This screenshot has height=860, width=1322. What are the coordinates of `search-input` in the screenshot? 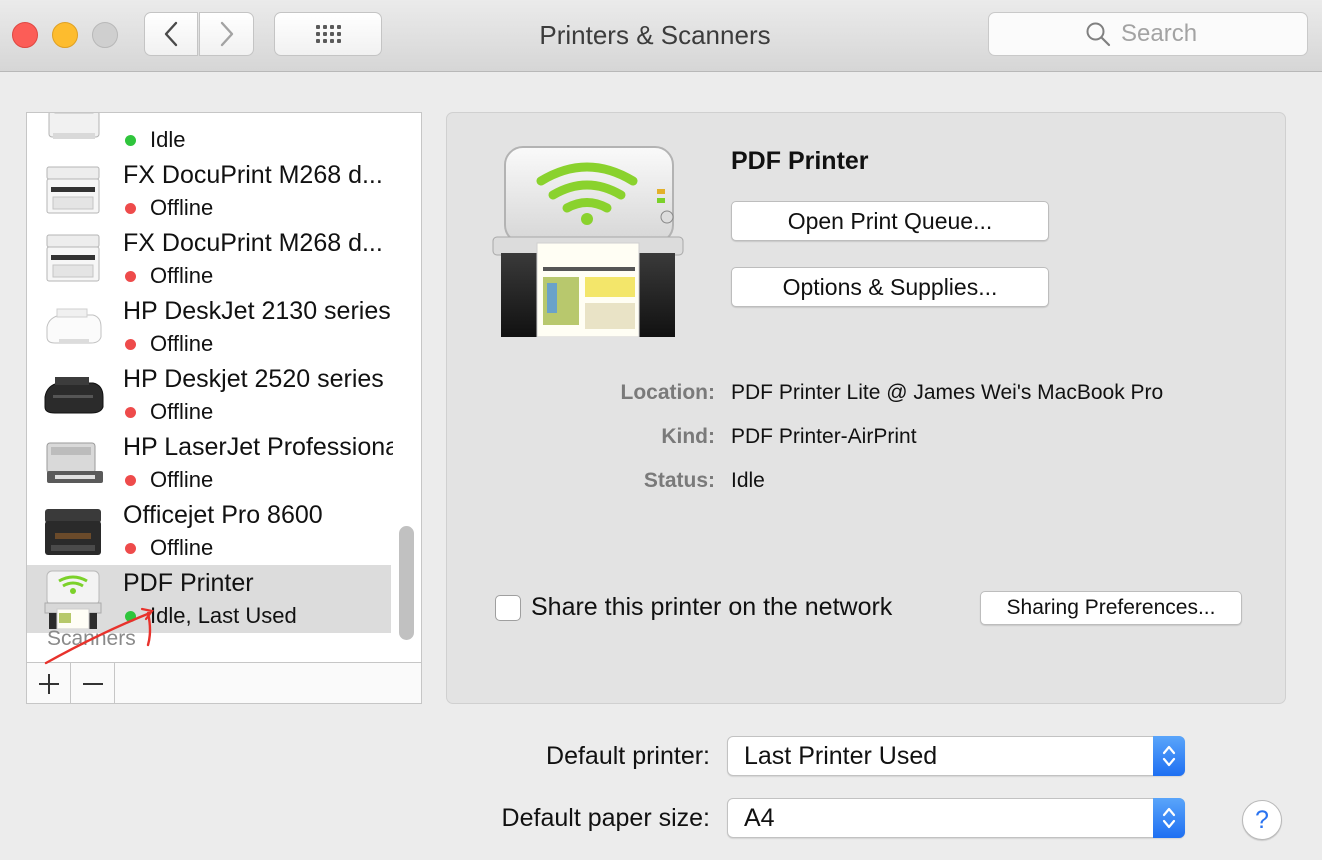 It's located at (1166, 34).